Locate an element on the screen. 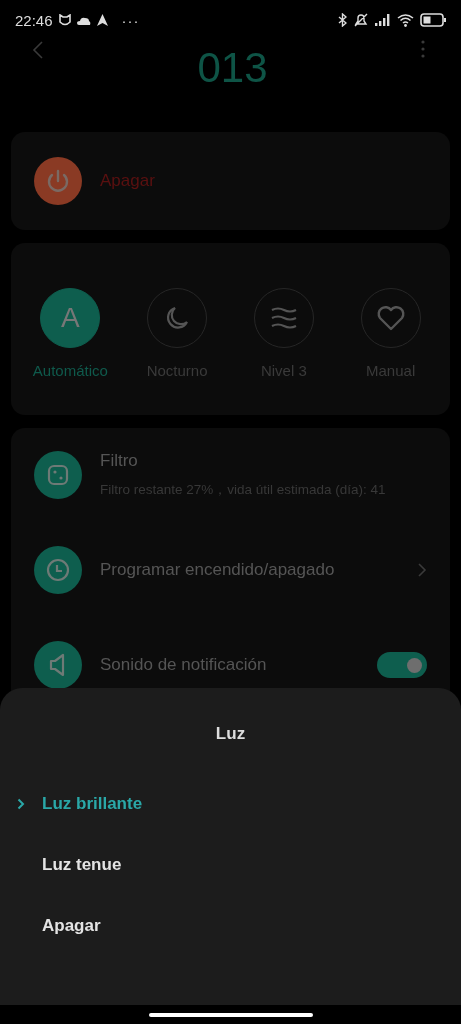  setting-title: Programar encendido/apagado is located at coordinates (249, 570).